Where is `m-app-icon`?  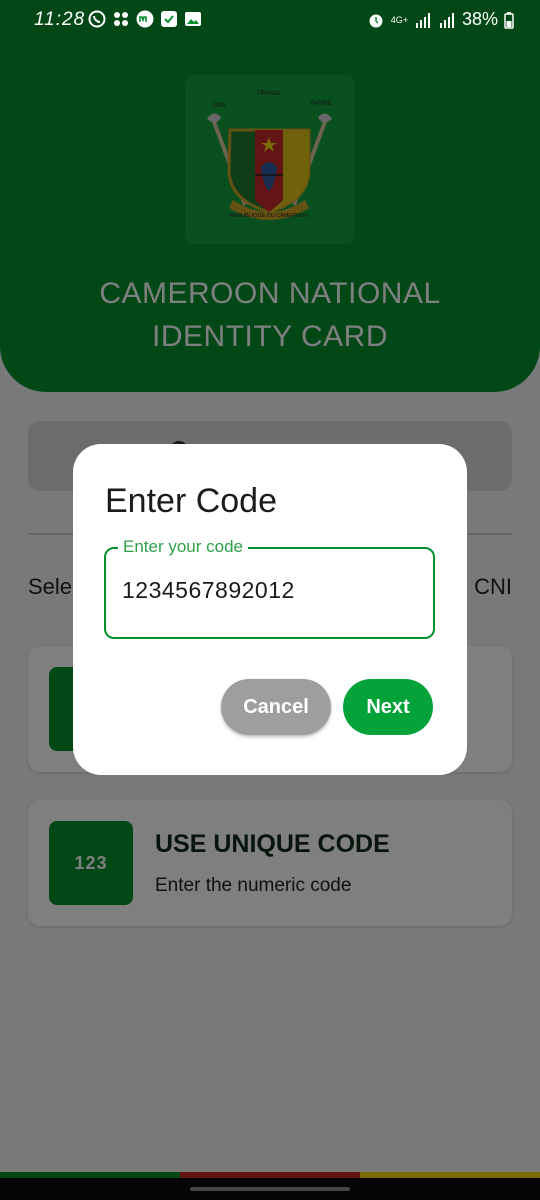
m-app-icon is located at coordinates (145, 19).